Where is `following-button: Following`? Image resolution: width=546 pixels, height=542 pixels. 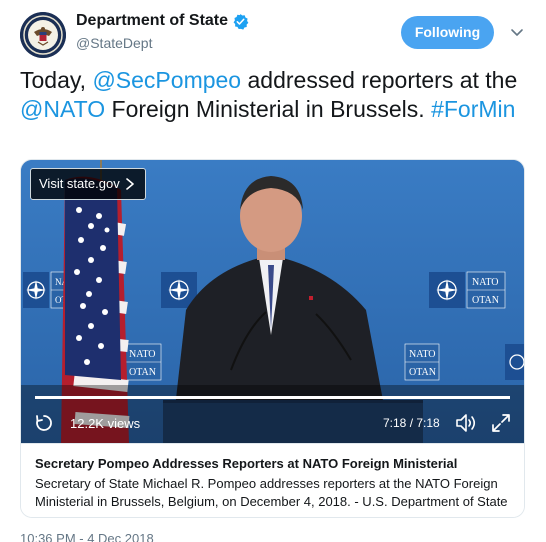 following-button: Following is located at coordinates (447, 32).